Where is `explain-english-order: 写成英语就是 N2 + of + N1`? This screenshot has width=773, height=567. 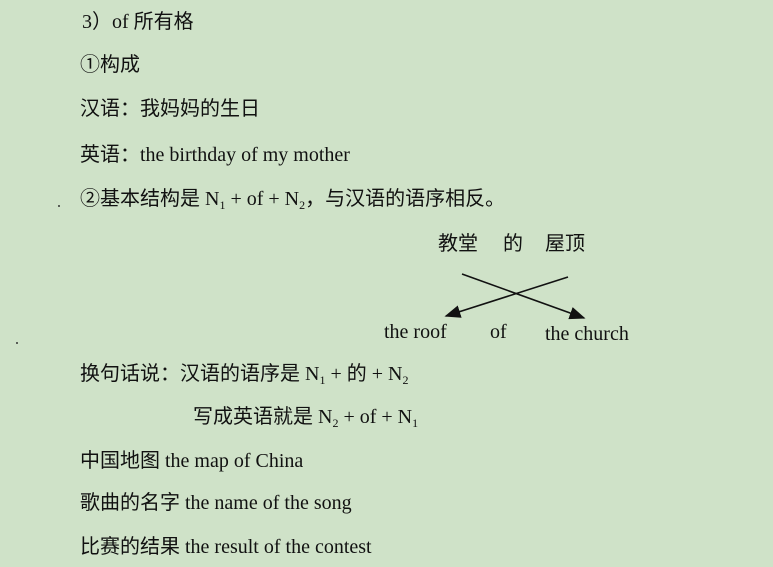
explain-english-order: 写成英语就是 N2 + of + N1 is located at coordinates (305, 417).